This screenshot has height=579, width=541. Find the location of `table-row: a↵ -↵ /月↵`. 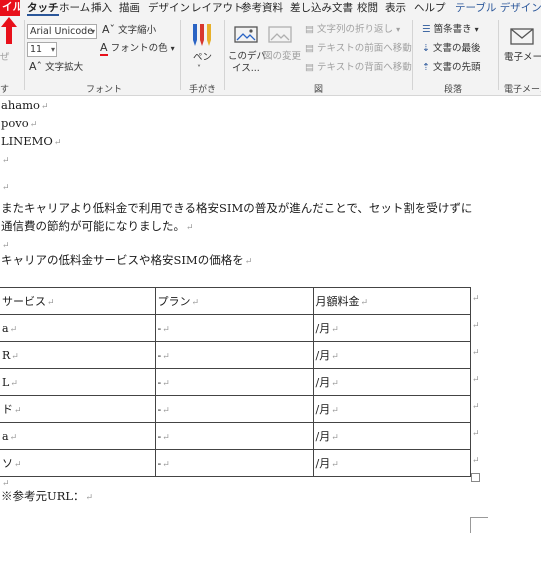

table-row: a↵ -↵ /月↵ is located at coordinates (235, 436).